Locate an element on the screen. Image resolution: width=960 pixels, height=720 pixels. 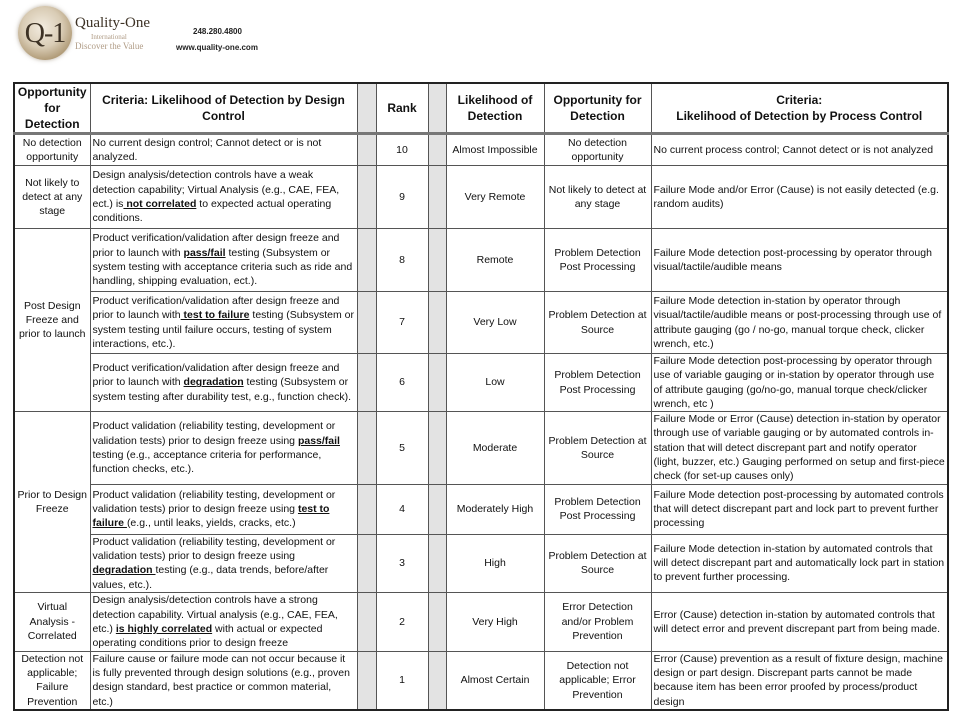
opportunity-design-cell: Prior to Design Freeze is located at coordinates (52, 502).